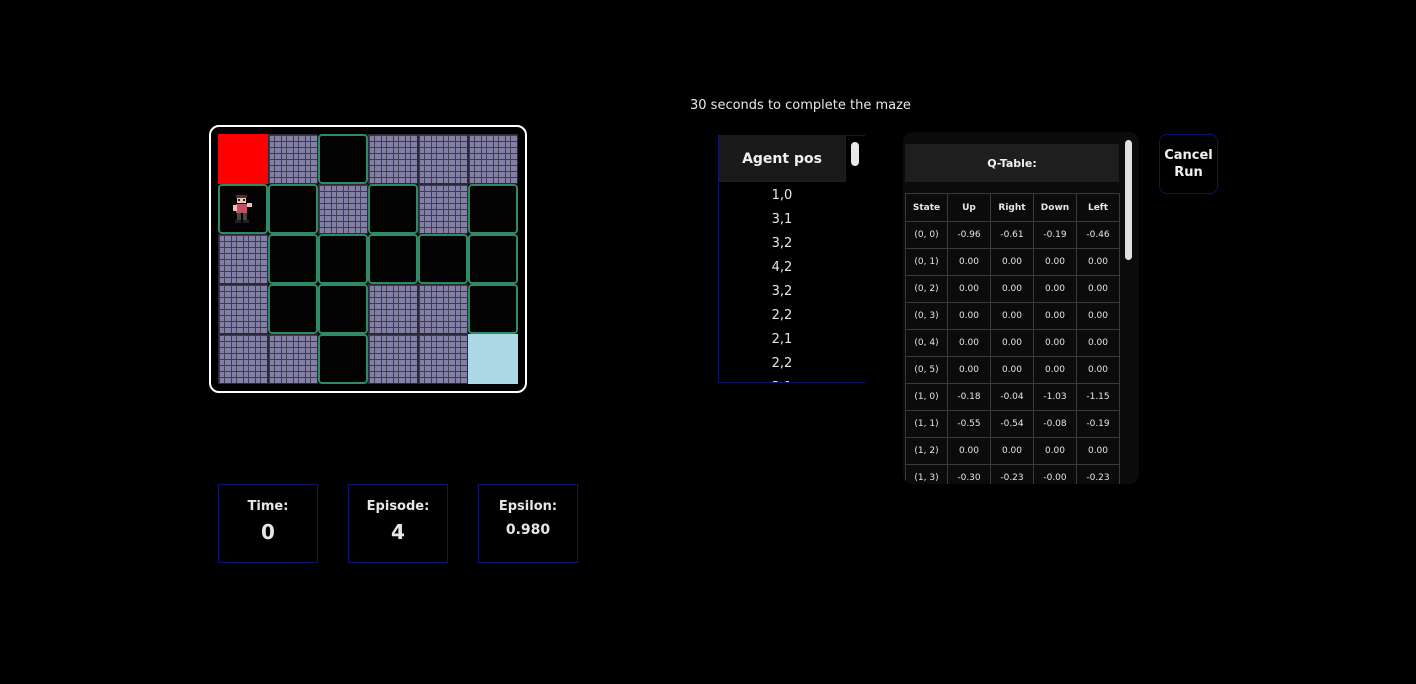 This screenshot has width=1416, height=684. I want to click on qtable-scrollbar, so click(1128, 200).